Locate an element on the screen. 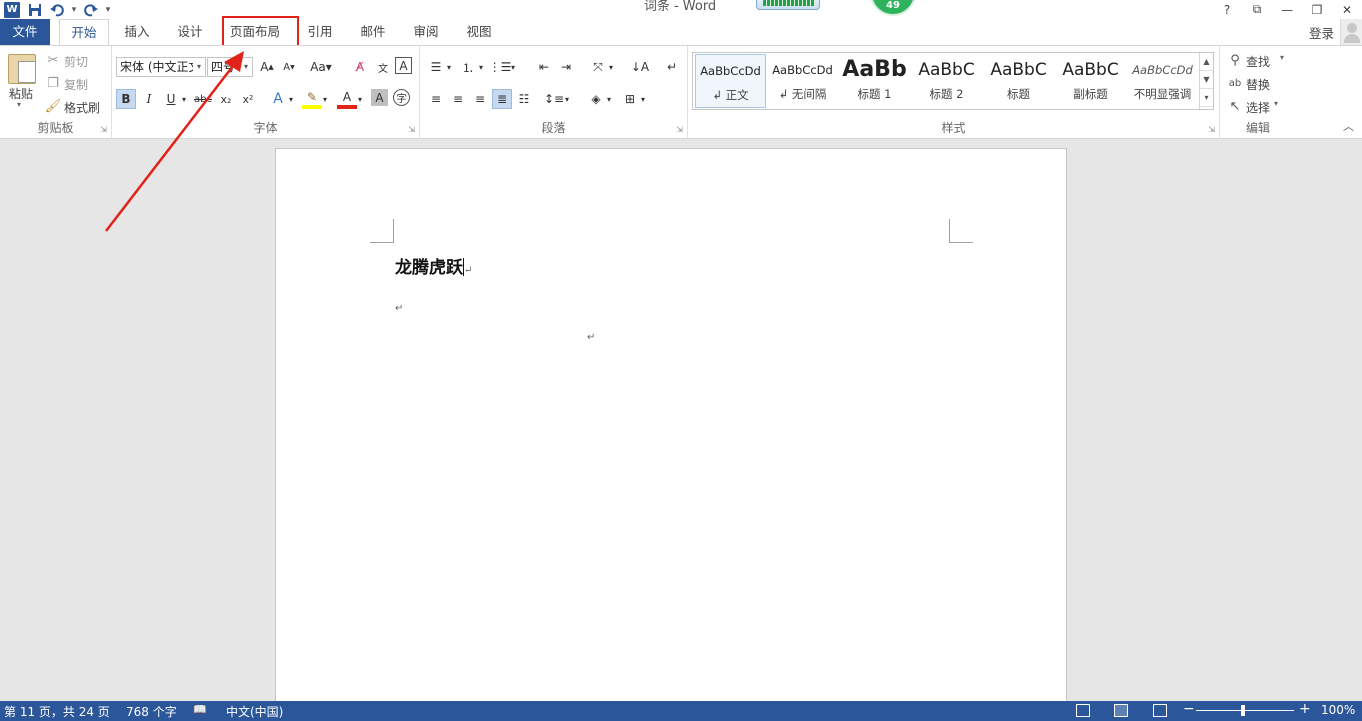  line-spacing-dropdown-icon: ▾ is located at coordinates (567, 99).